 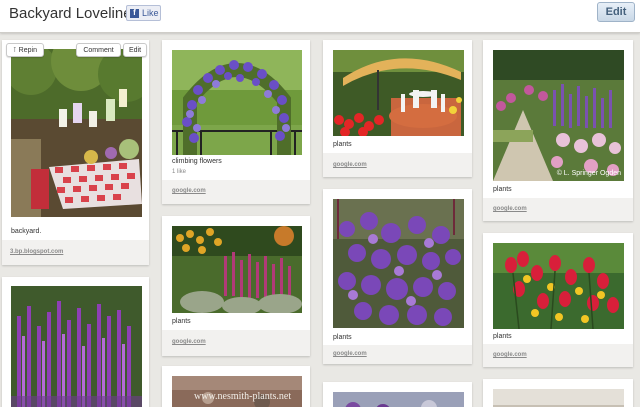 I want to click on pin-card-red-yellow-flowers: plants google.com, so click(x=558, y=300).